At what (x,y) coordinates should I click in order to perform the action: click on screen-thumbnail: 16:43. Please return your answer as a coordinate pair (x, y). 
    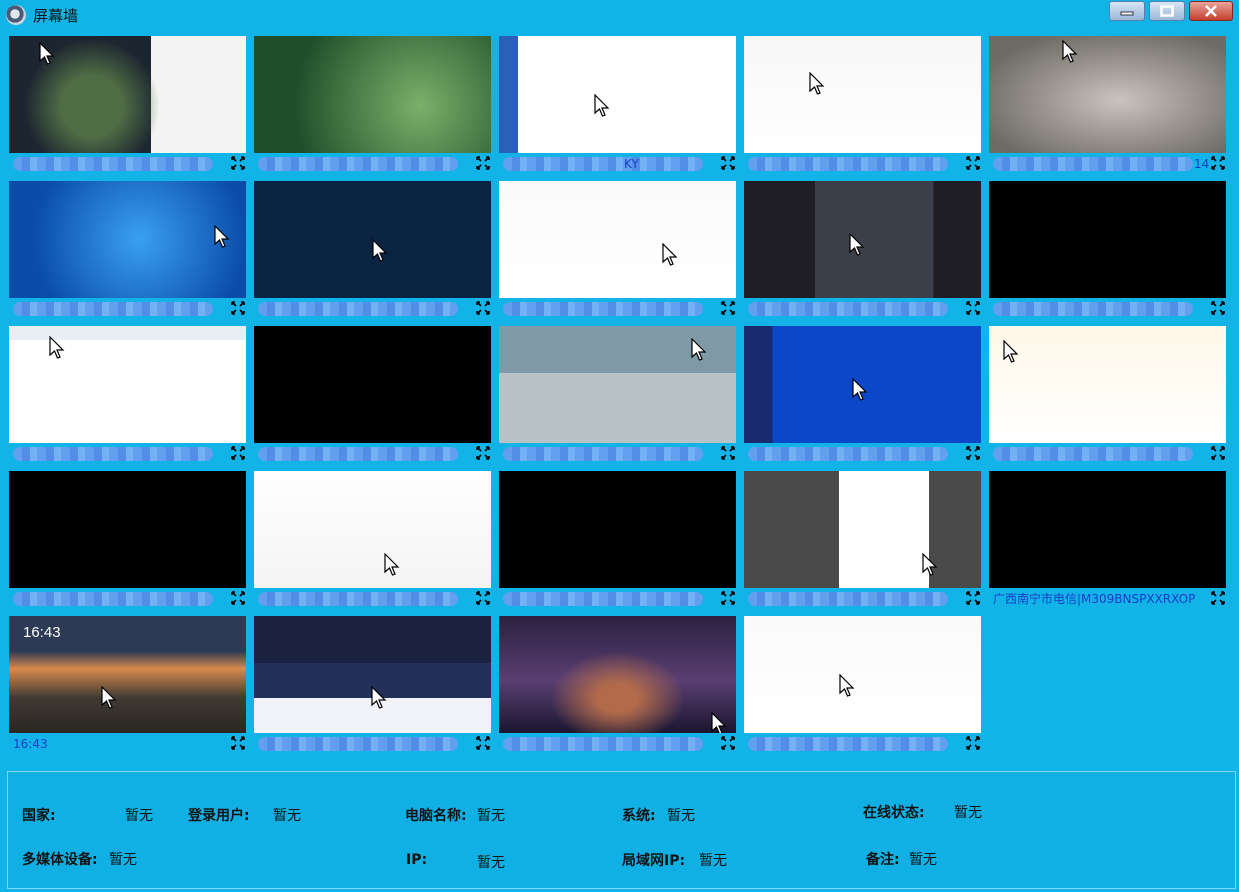
    Looking at the image, I should click on (127, 674).